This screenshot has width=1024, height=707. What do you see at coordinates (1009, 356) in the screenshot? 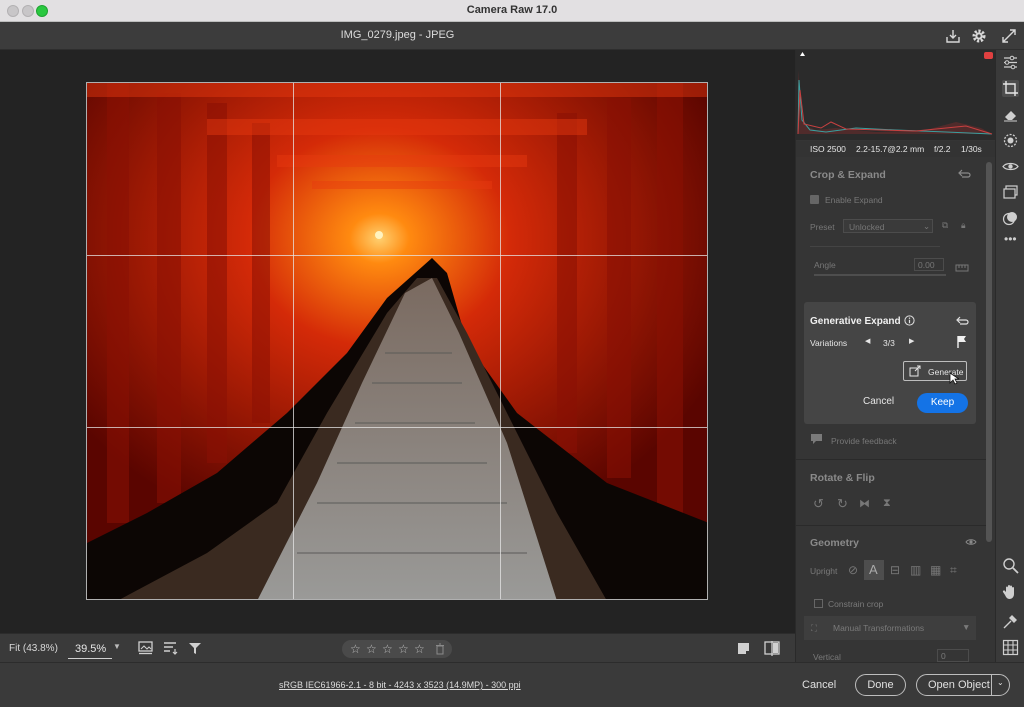
I see `tool-strip: •••` at bounding box center [1009, 356].